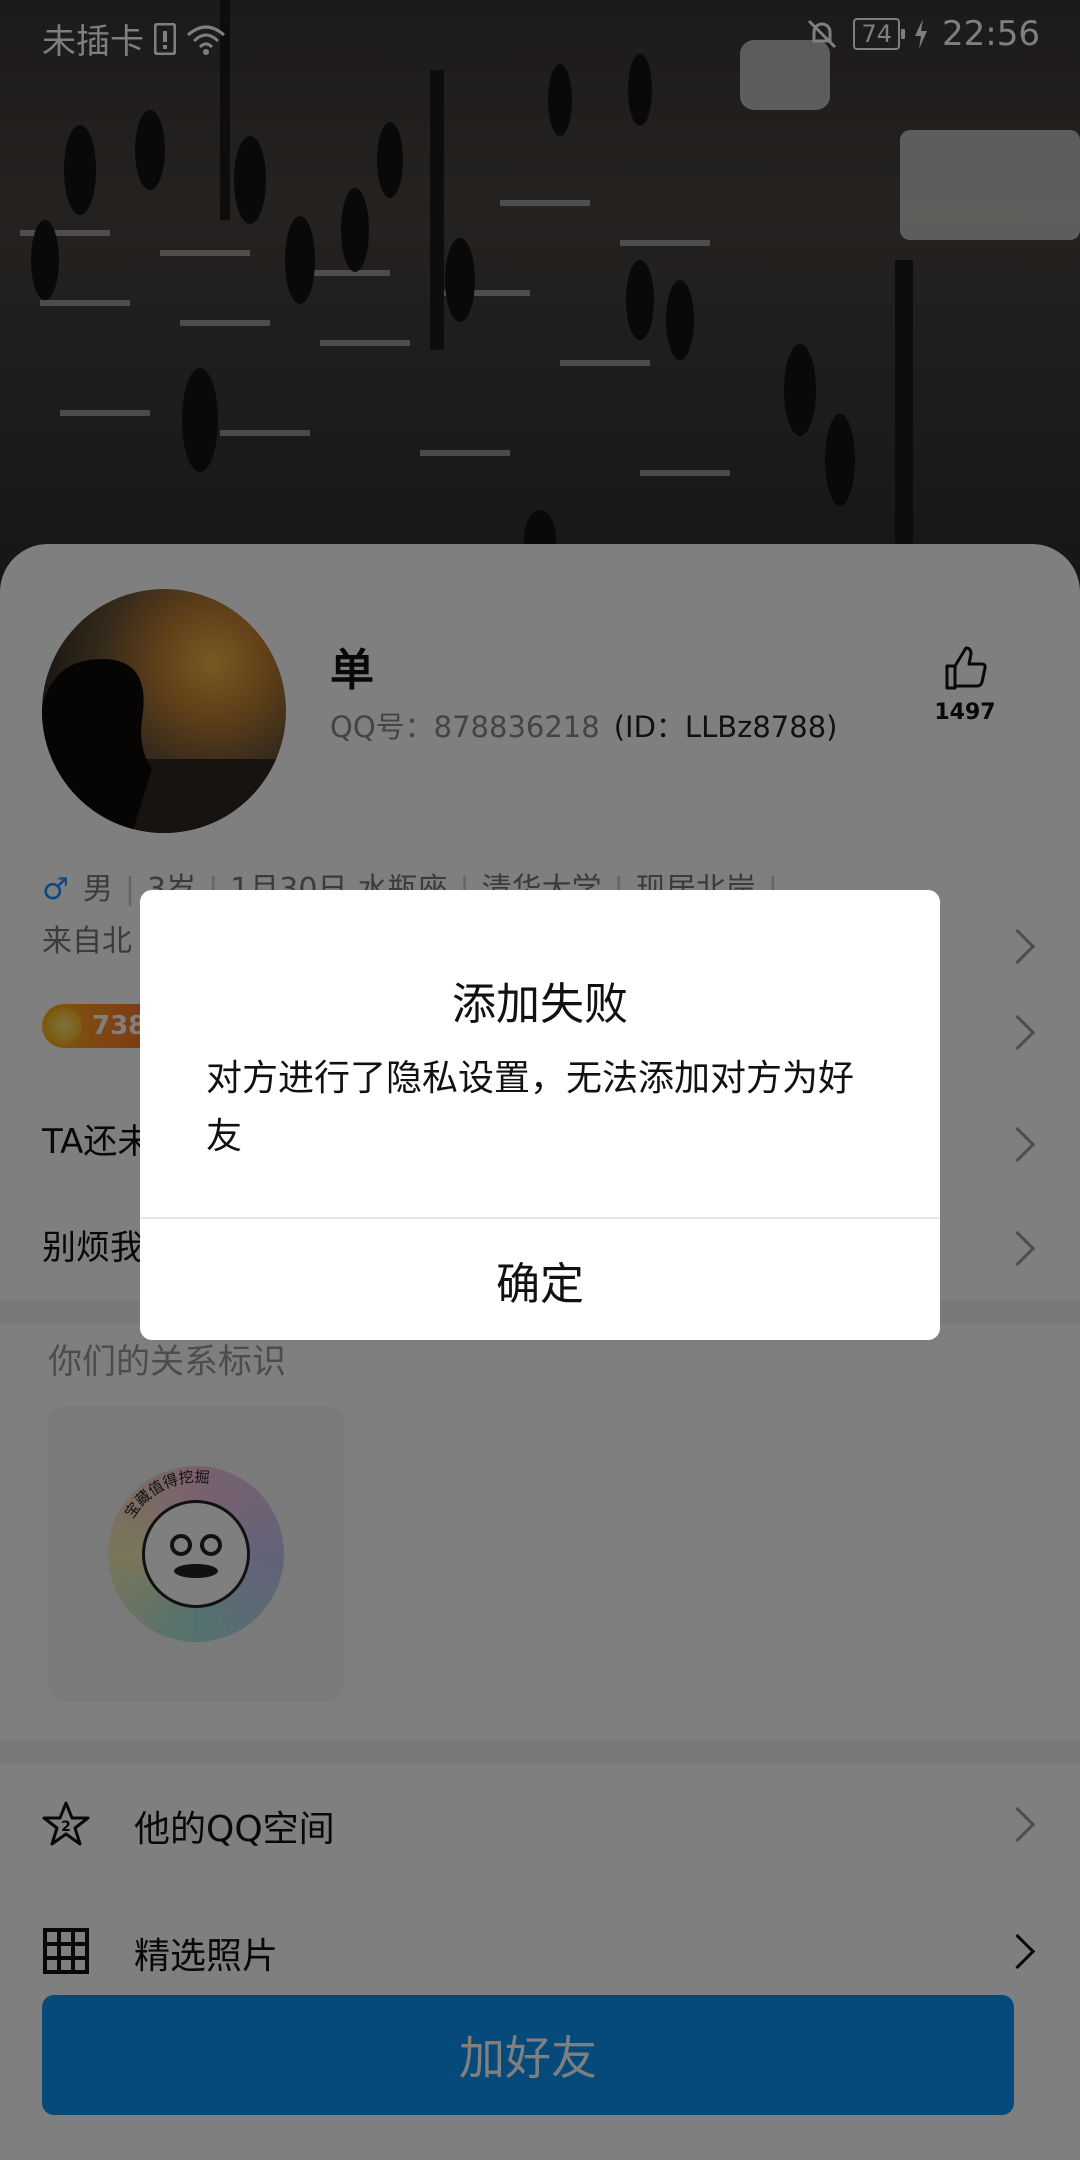  Describe the element at coordinates (540, 1279) in the screenshot. I see `confirm-button: 确定` at that location.